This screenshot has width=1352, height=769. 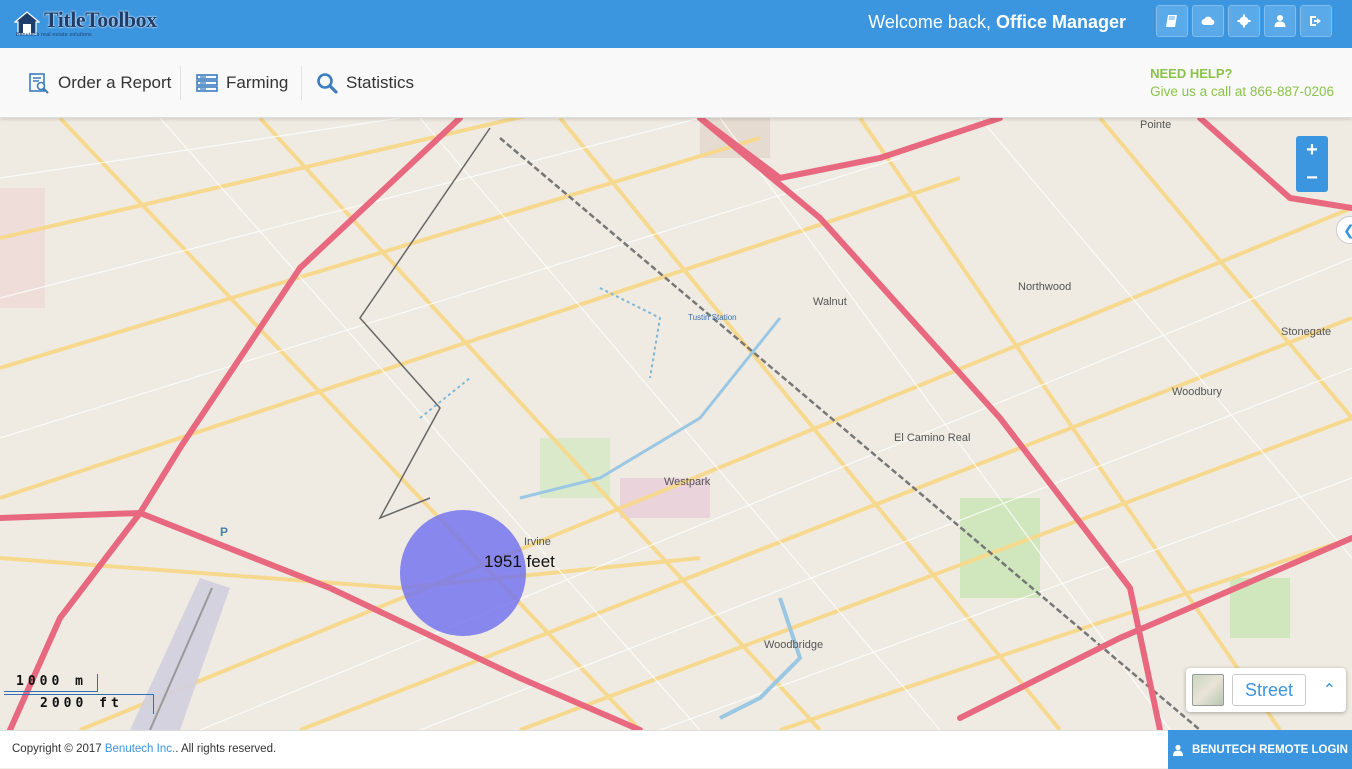 I want to click on nav-farming: Farming, so click(x=242, y=83).